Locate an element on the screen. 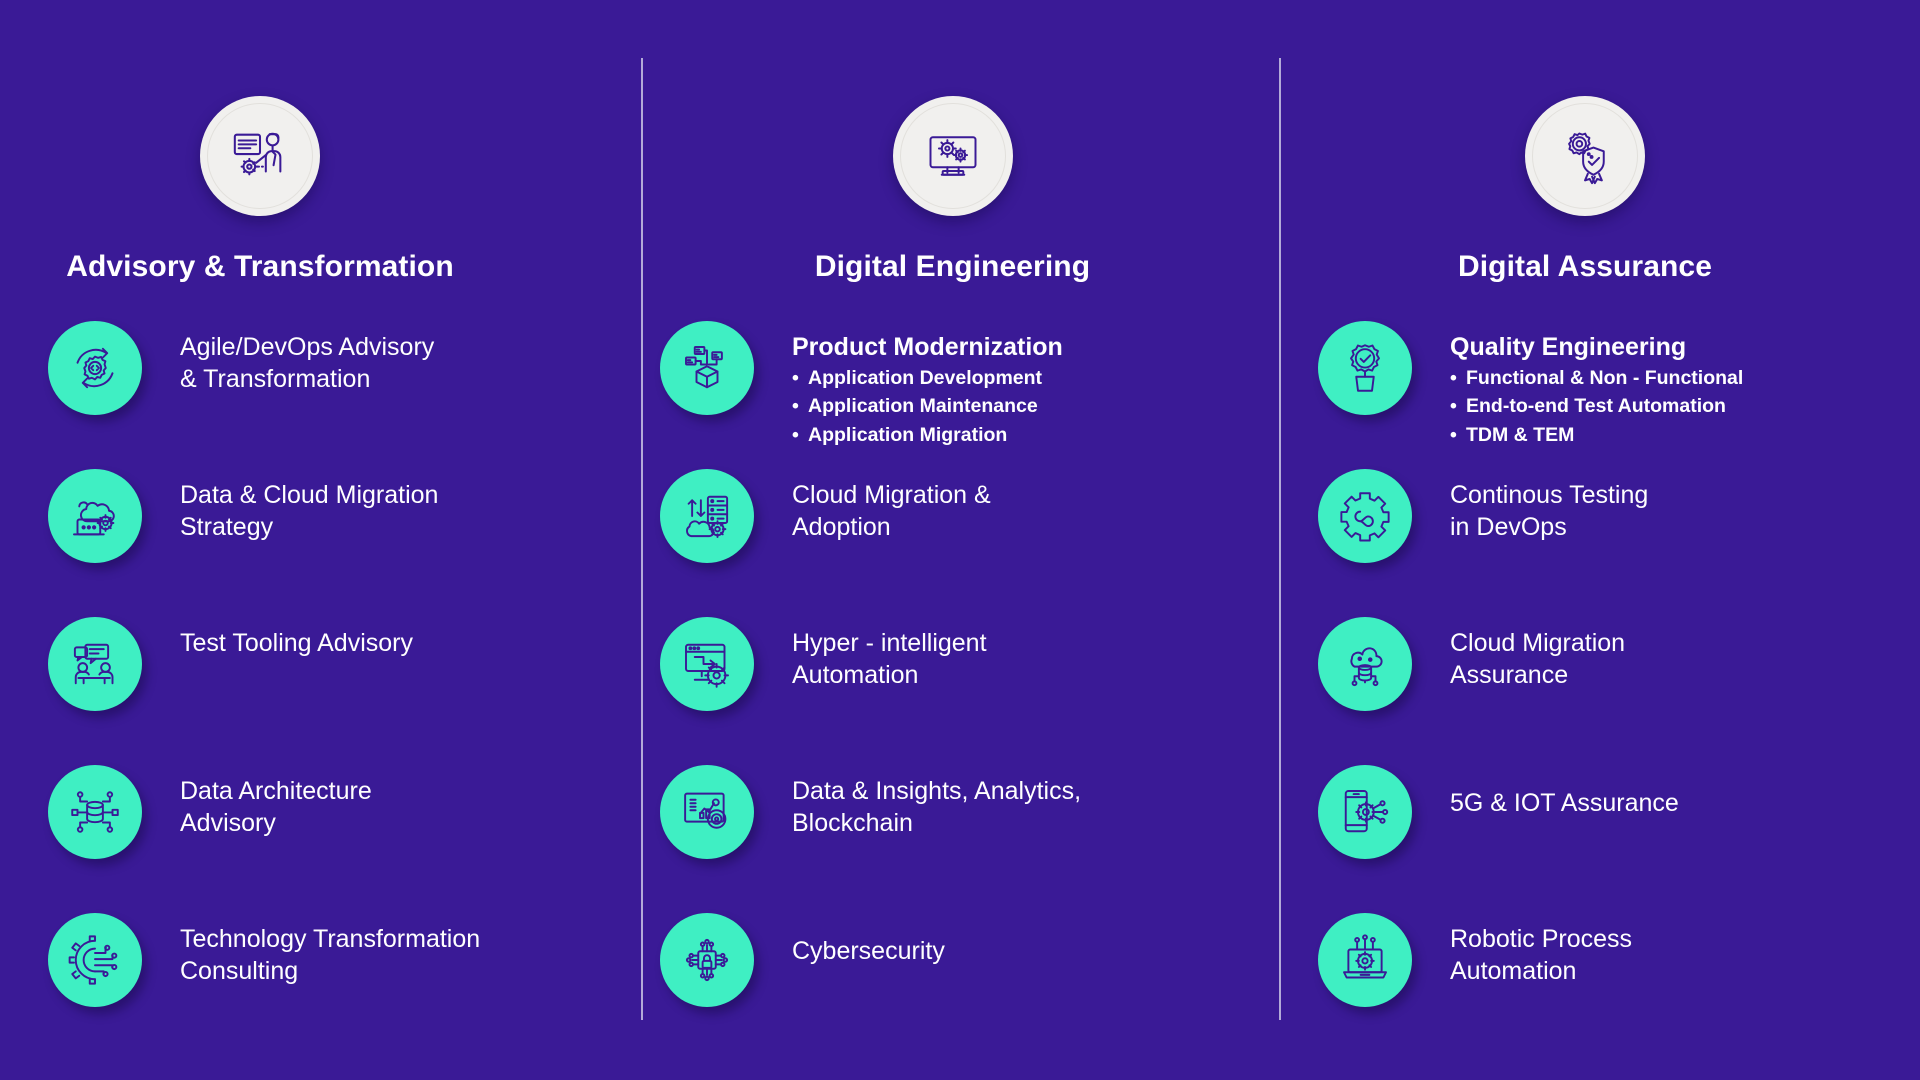 Image resolution: width=1920 pixels, height=1080 pixels. column-header: Digital Assurance is located at coordinates (1600, 189).